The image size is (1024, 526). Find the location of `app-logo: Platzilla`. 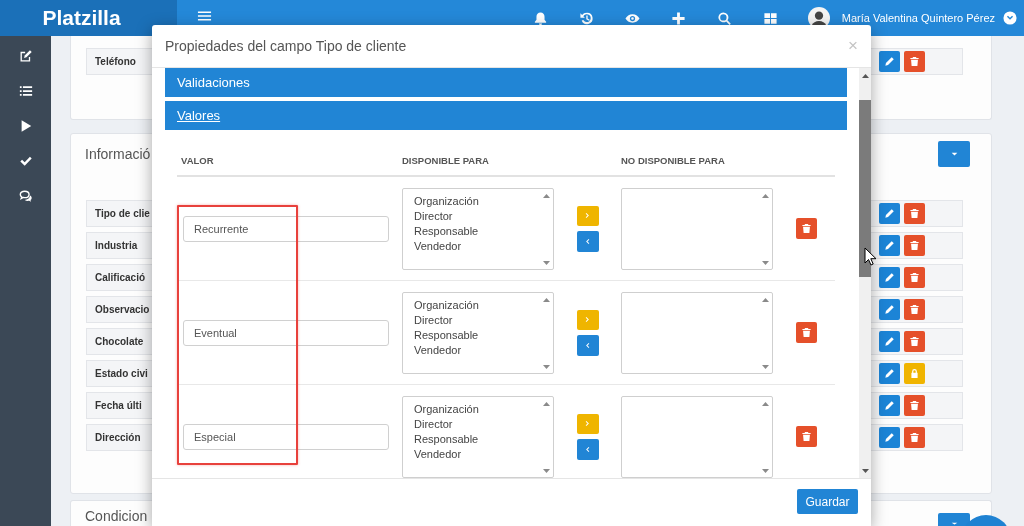

app-logo: Platzilla is located at coordinates (88, 18).